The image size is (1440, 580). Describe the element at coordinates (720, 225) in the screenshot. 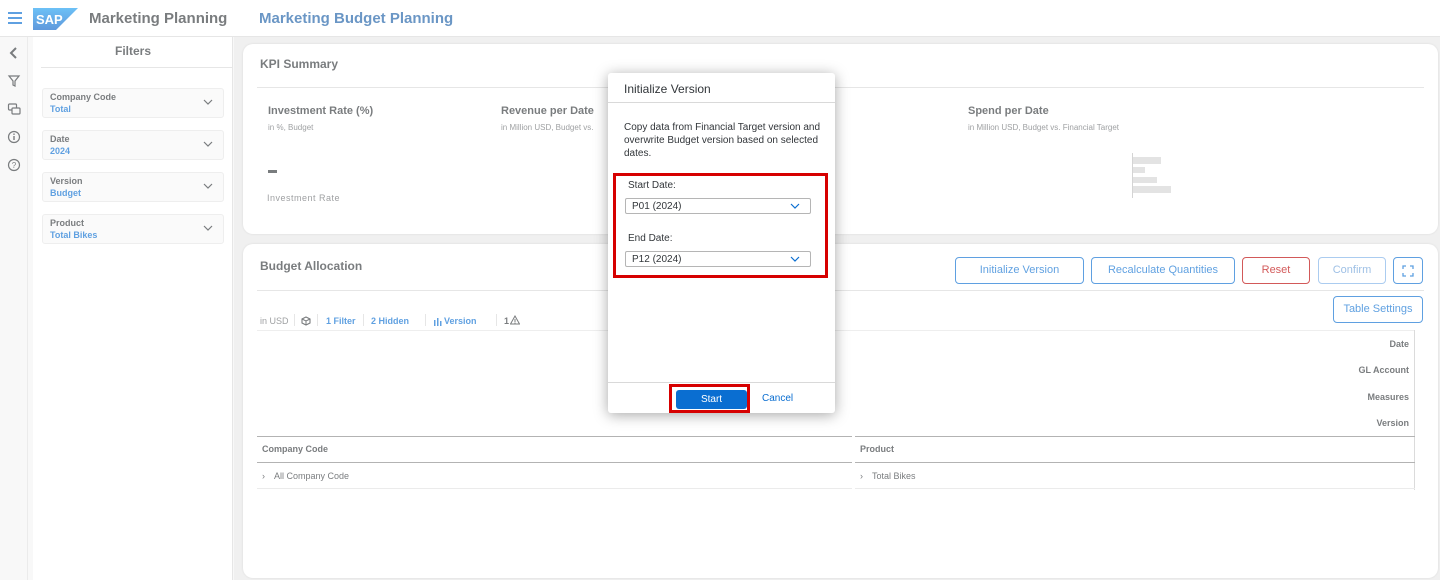

I see `date-selection-highlight` at that location.